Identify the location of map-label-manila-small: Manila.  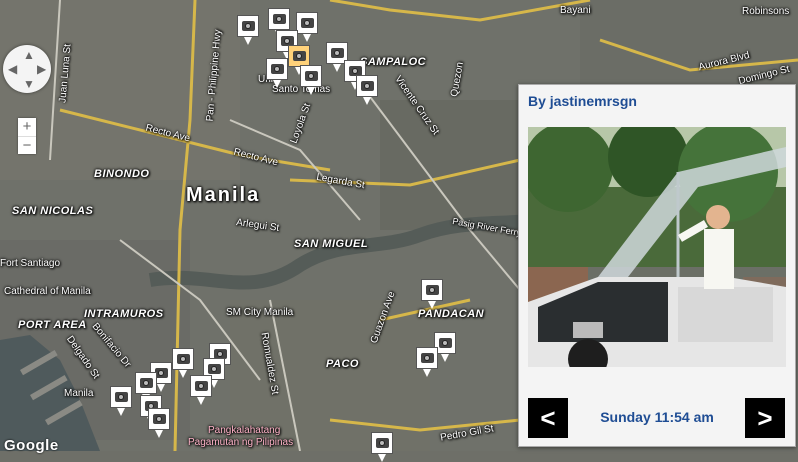
(79, 393).